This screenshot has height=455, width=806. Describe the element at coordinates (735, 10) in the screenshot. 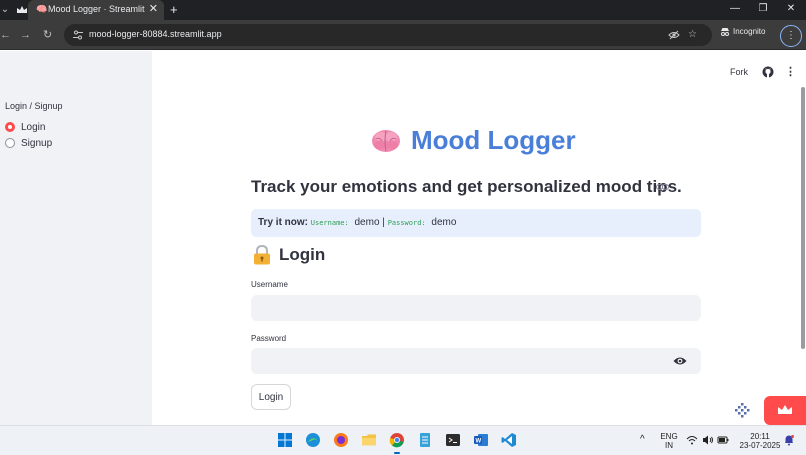

I see `minimize-button: —` at that location.